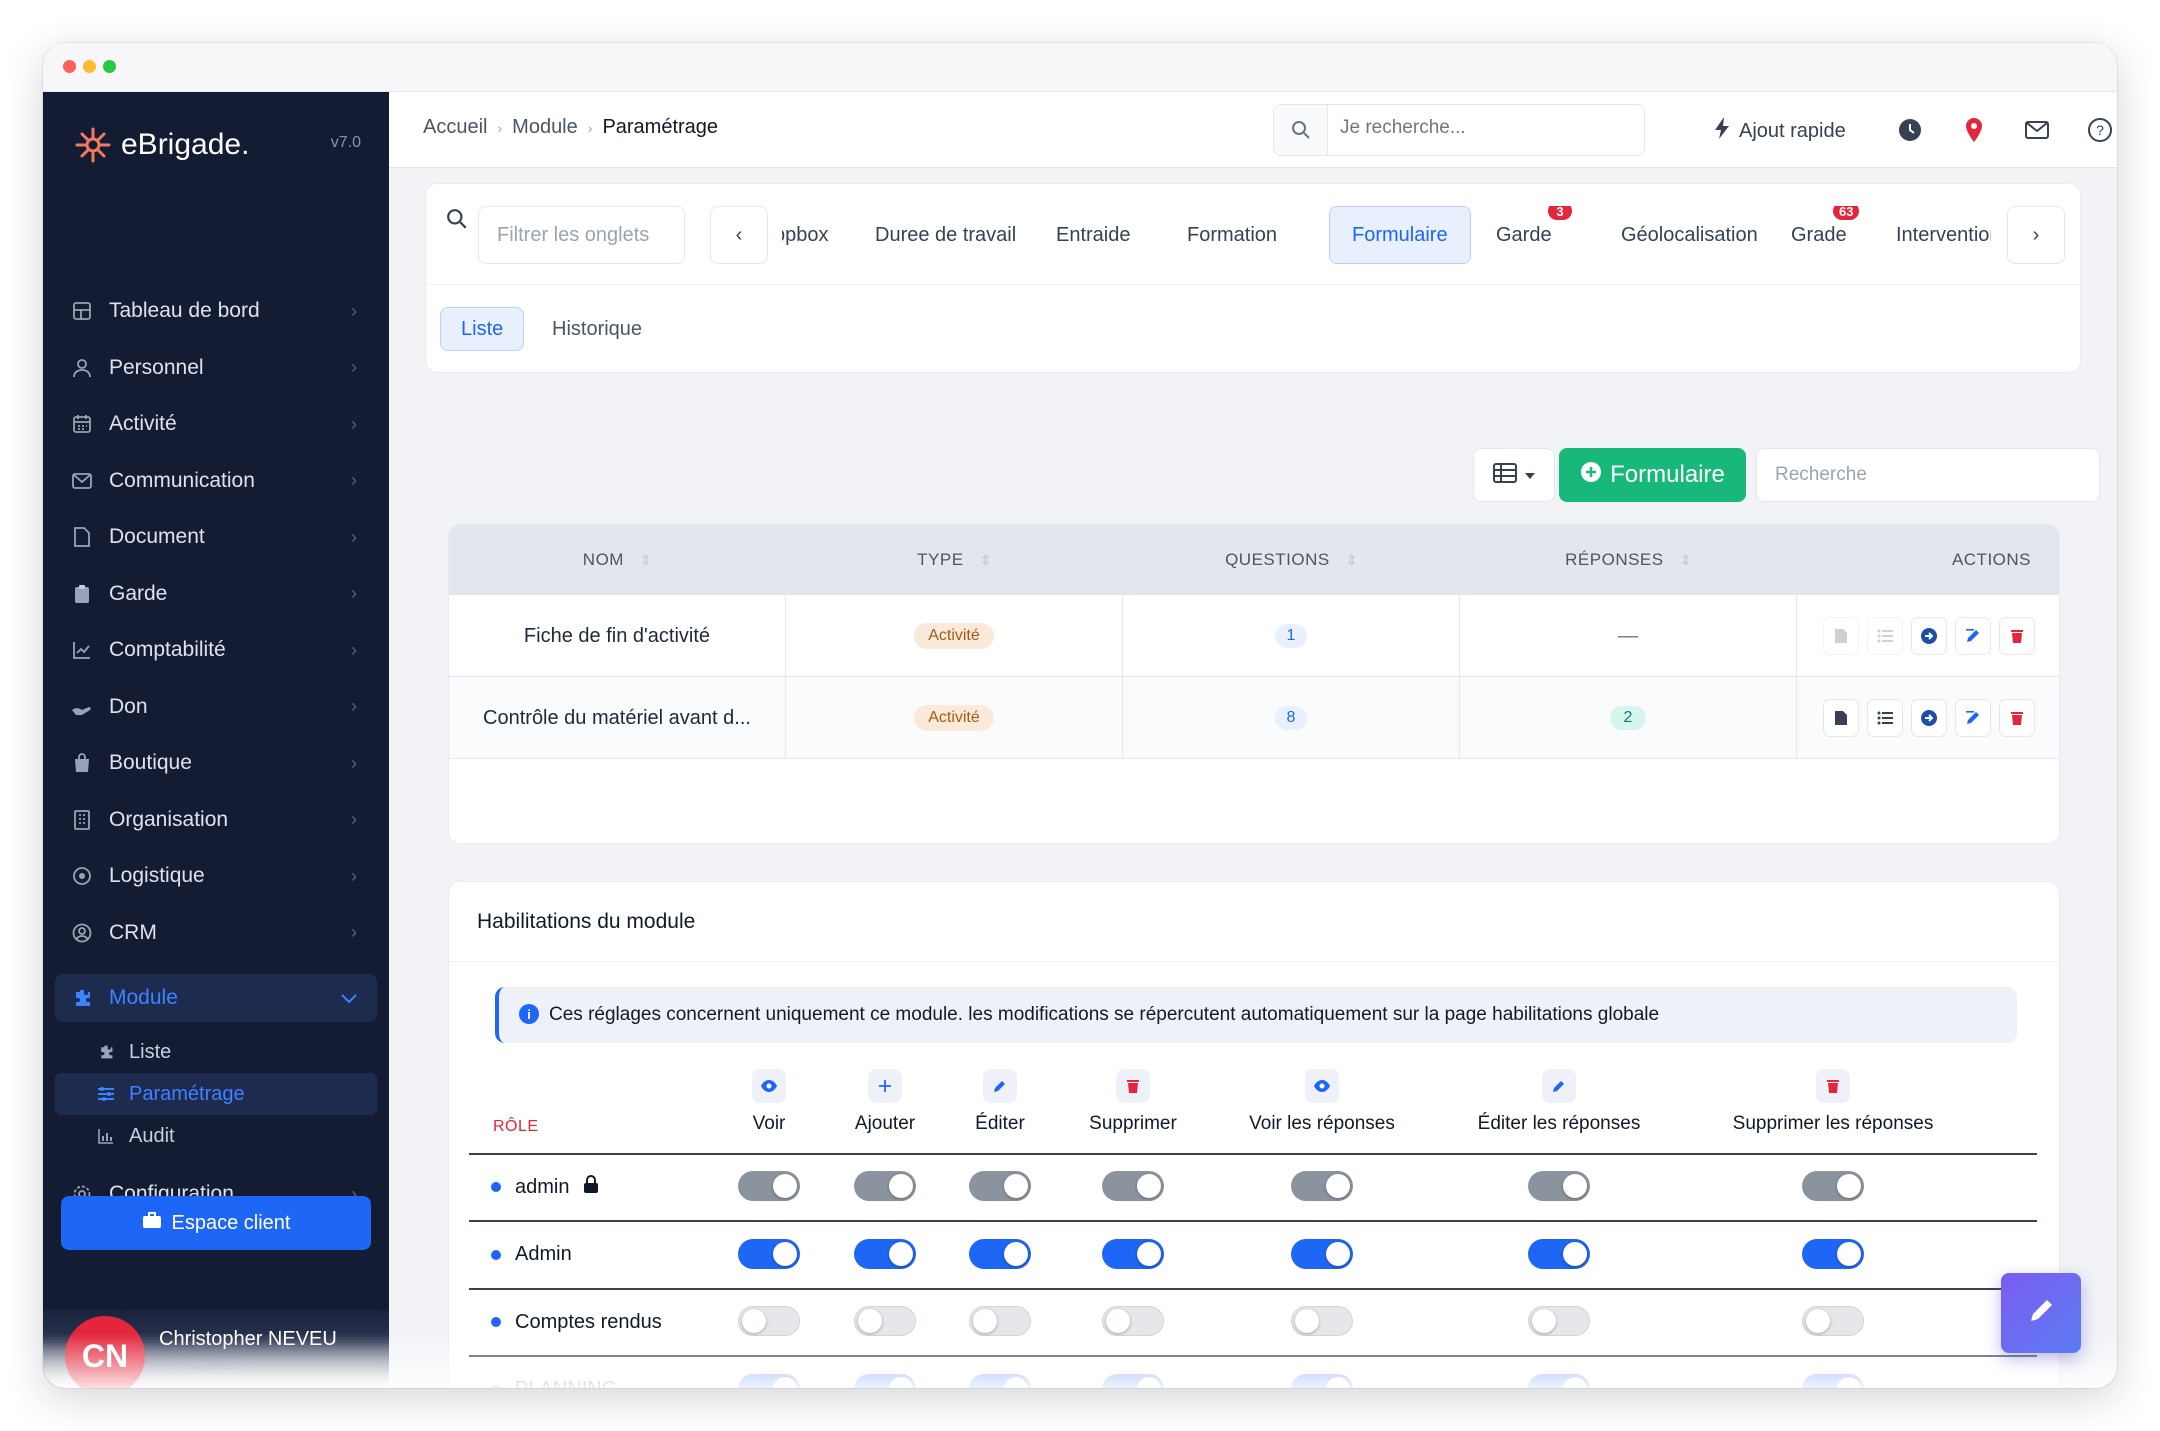 Image resolution: width=2160 pixels, height=1431 pixels. Describe the element at coordinates (1974, 130) in the screenshot. I see `map-pin-icon` at that location.